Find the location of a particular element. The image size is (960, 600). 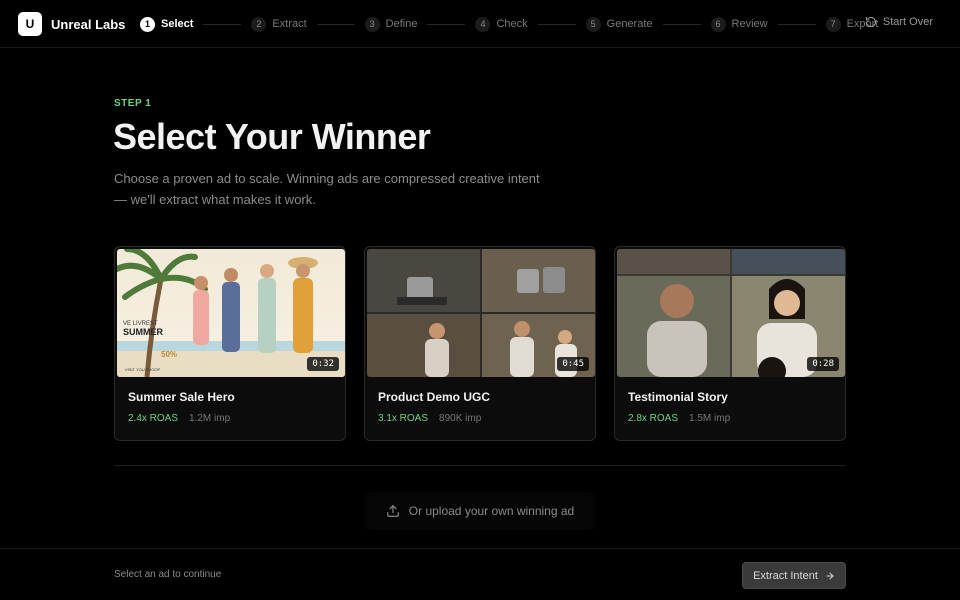

step-extract: 2 Extract is located at coordinates (279, 24).